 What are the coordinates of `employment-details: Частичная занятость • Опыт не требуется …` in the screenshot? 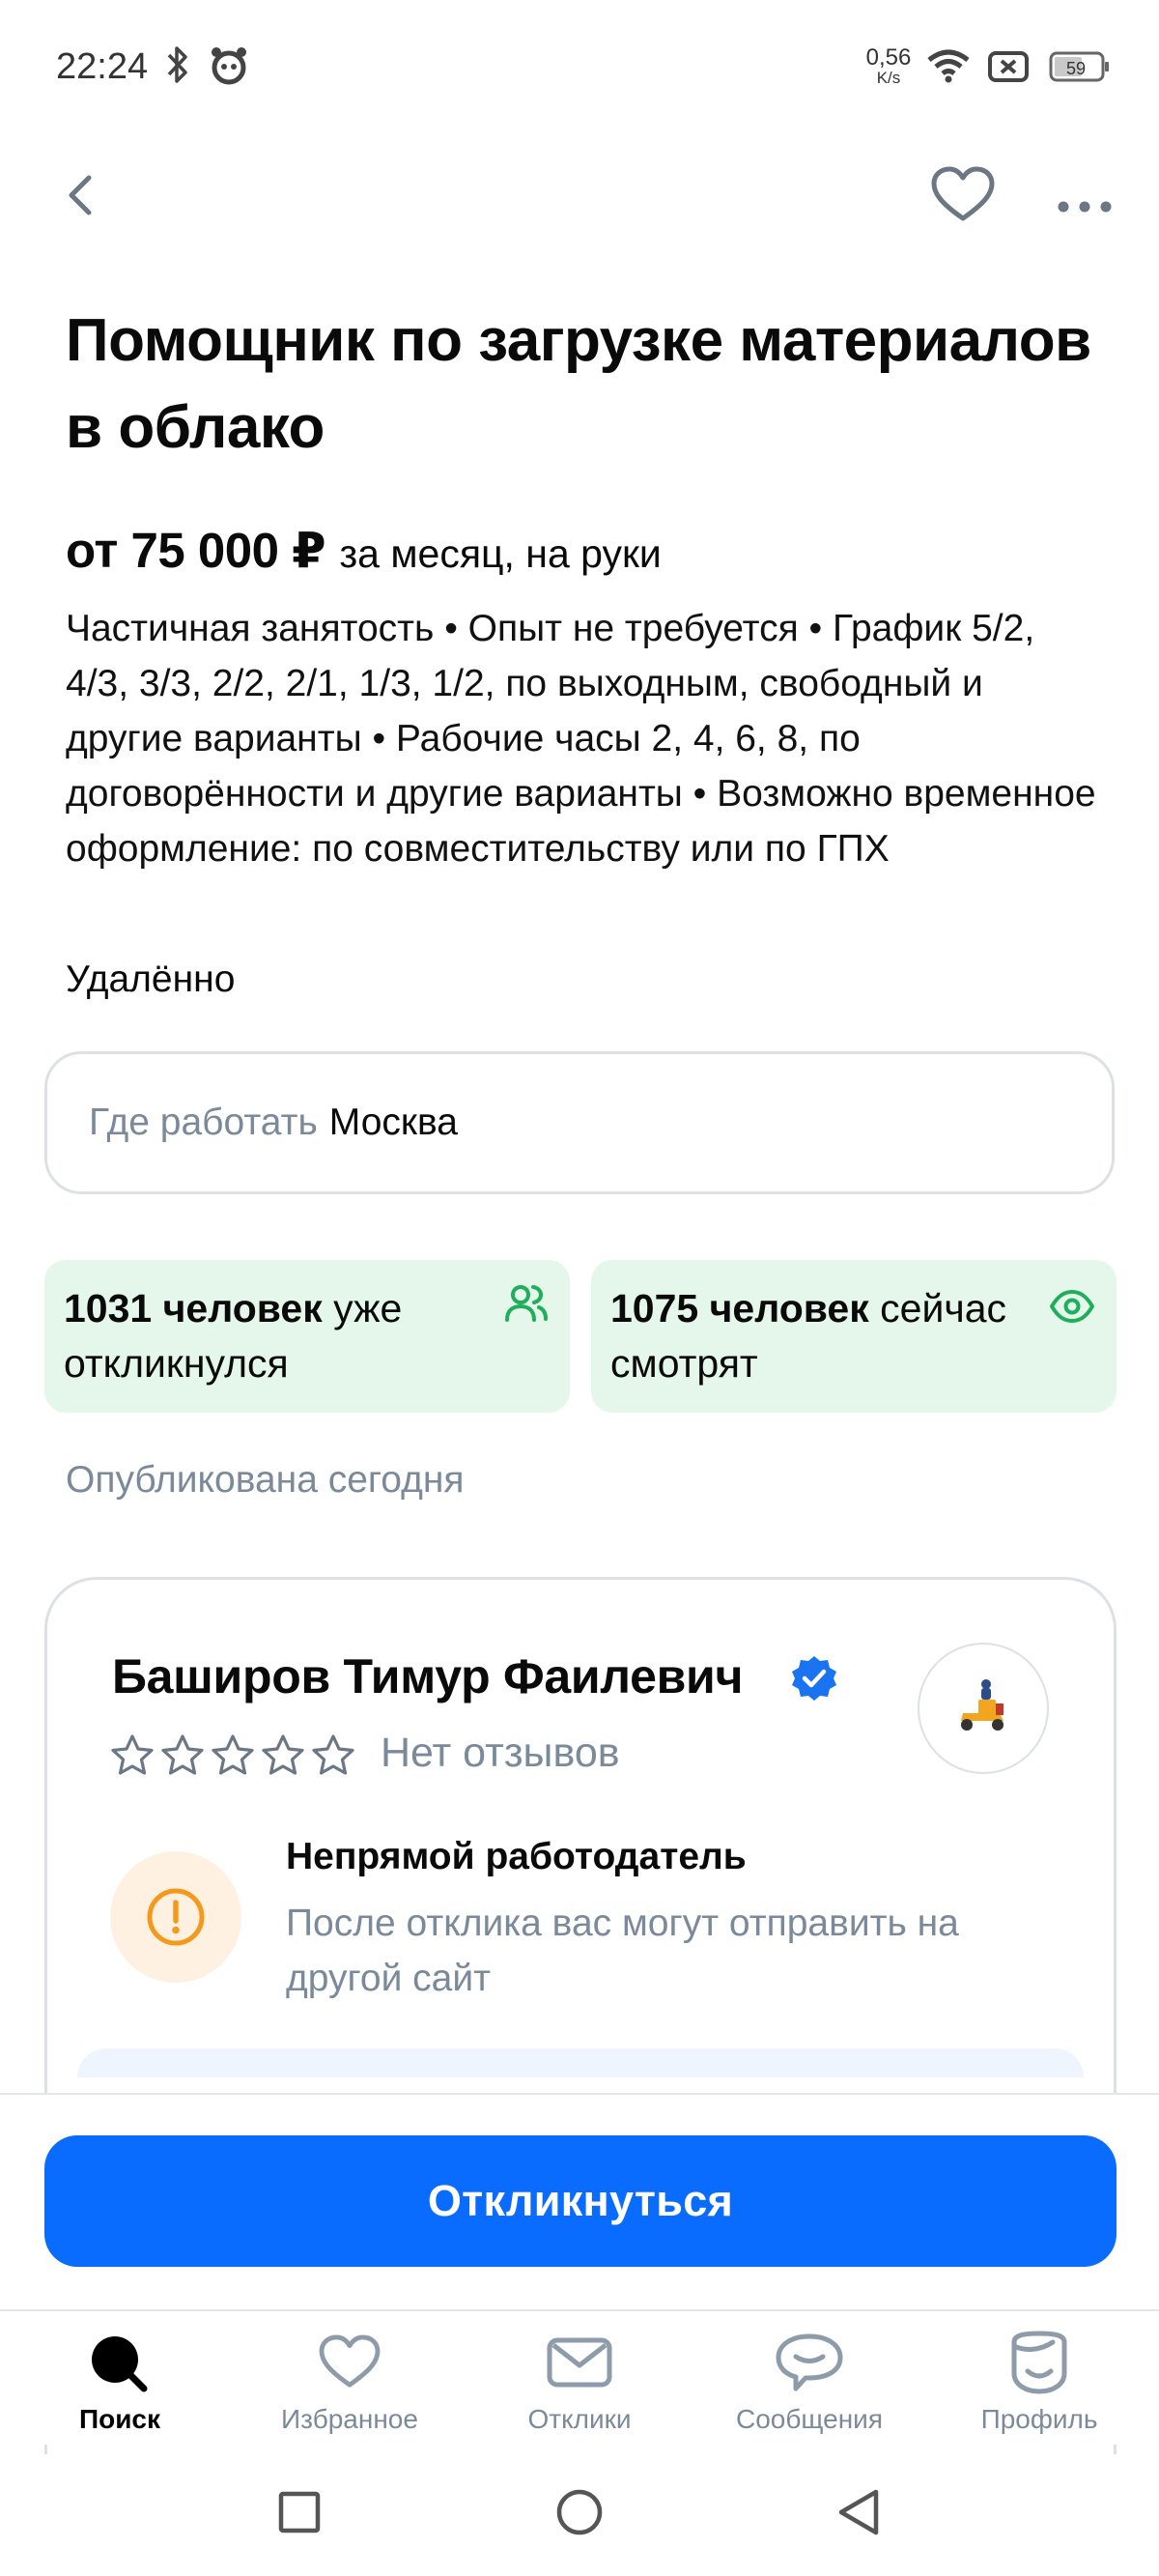 It's located at (581, 739).